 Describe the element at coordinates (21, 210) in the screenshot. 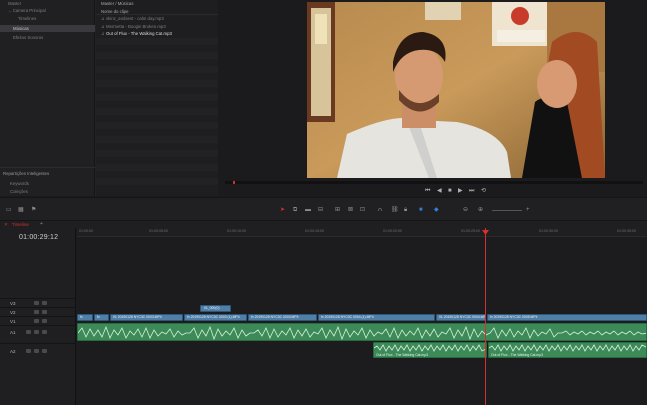

I see `grid-icon: ▦` at that location.